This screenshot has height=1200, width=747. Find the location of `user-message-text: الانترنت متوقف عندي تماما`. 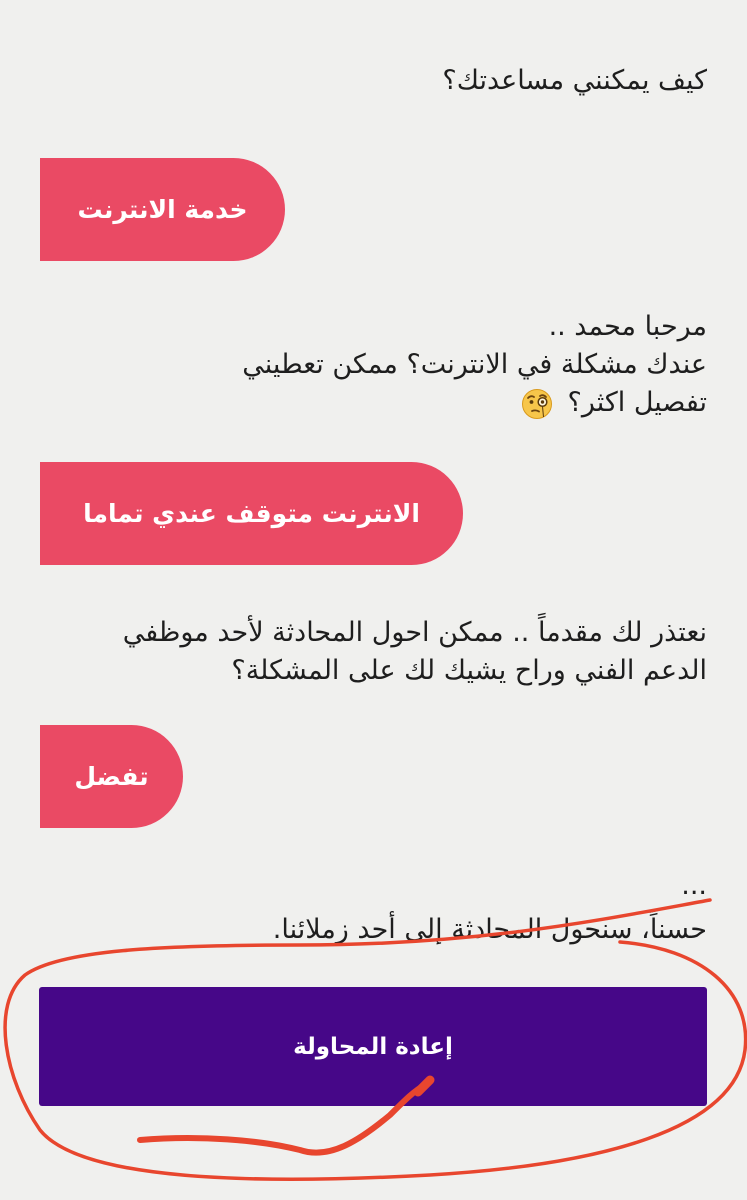

user-message-text: الانترنت متوقف عندي تماما is located at coordinates (251, 513).